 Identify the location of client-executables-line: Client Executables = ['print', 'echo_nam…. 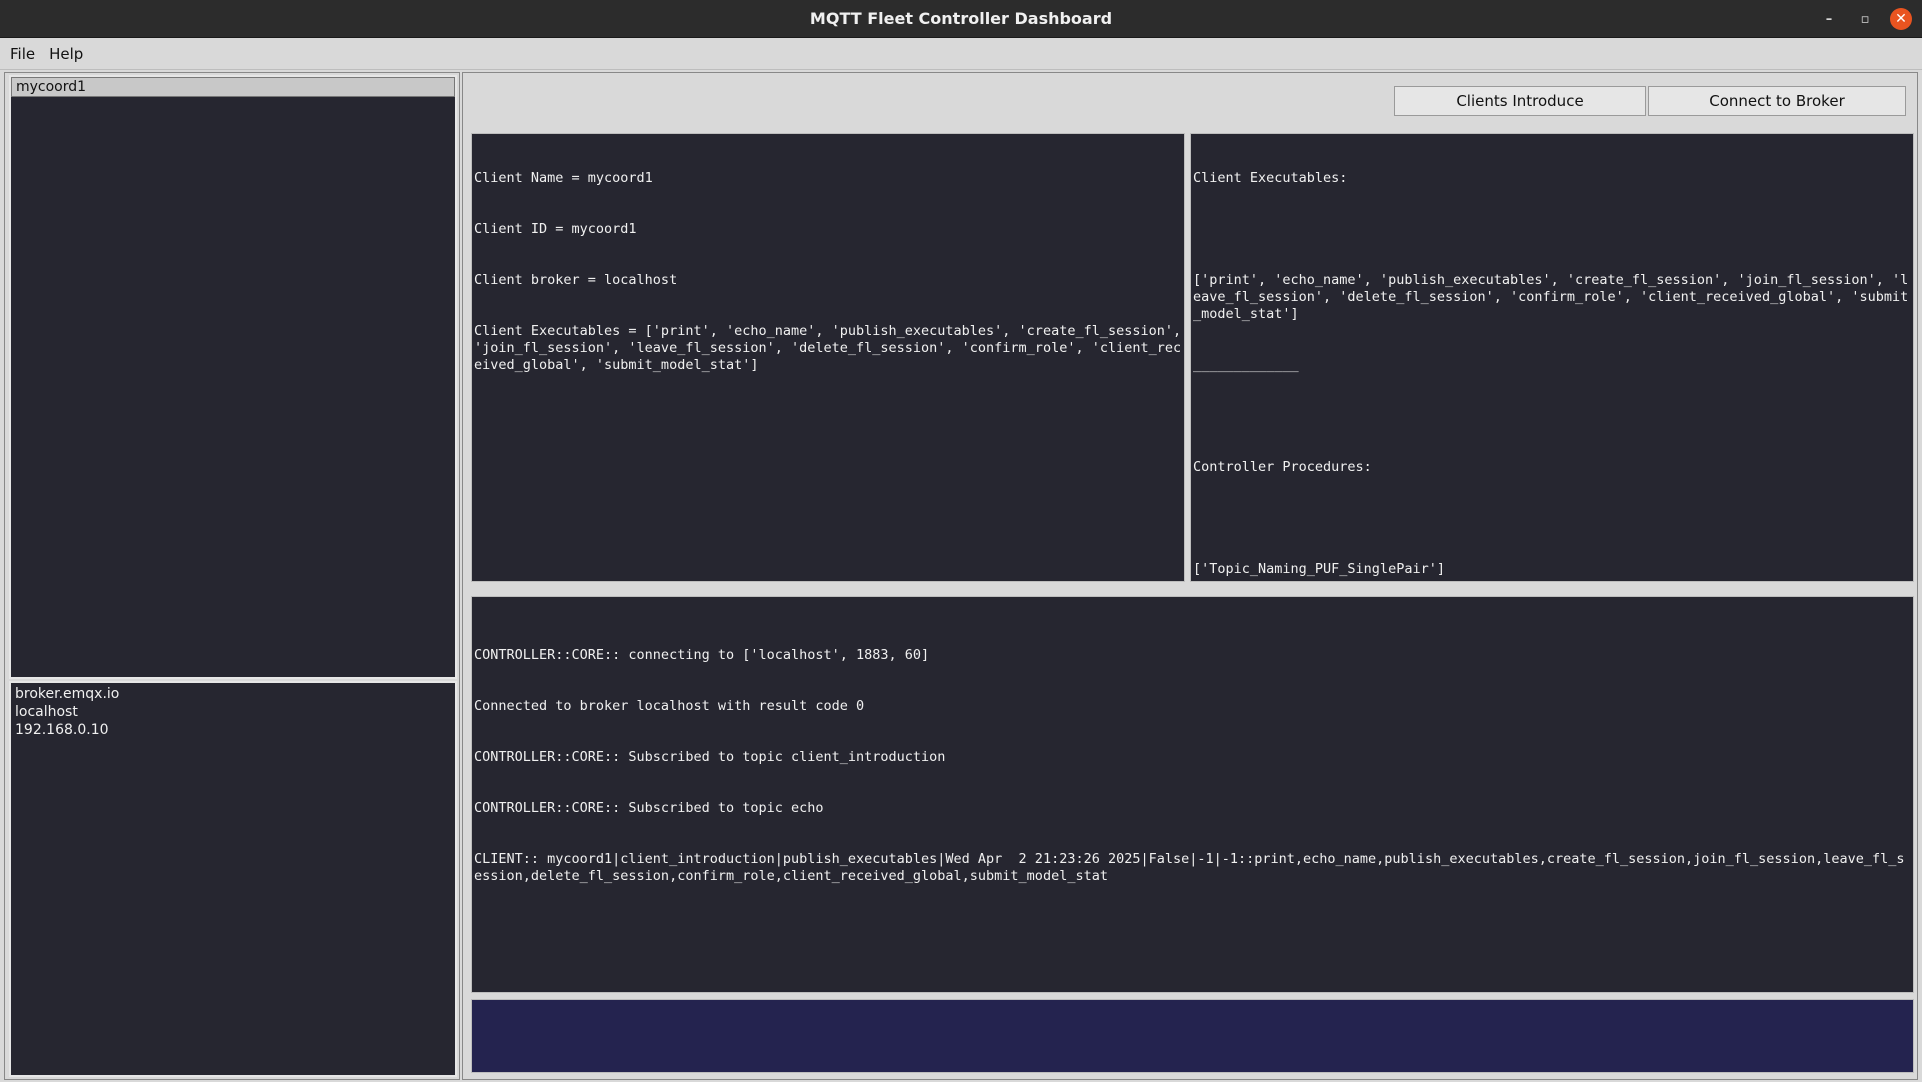
(828, 348).